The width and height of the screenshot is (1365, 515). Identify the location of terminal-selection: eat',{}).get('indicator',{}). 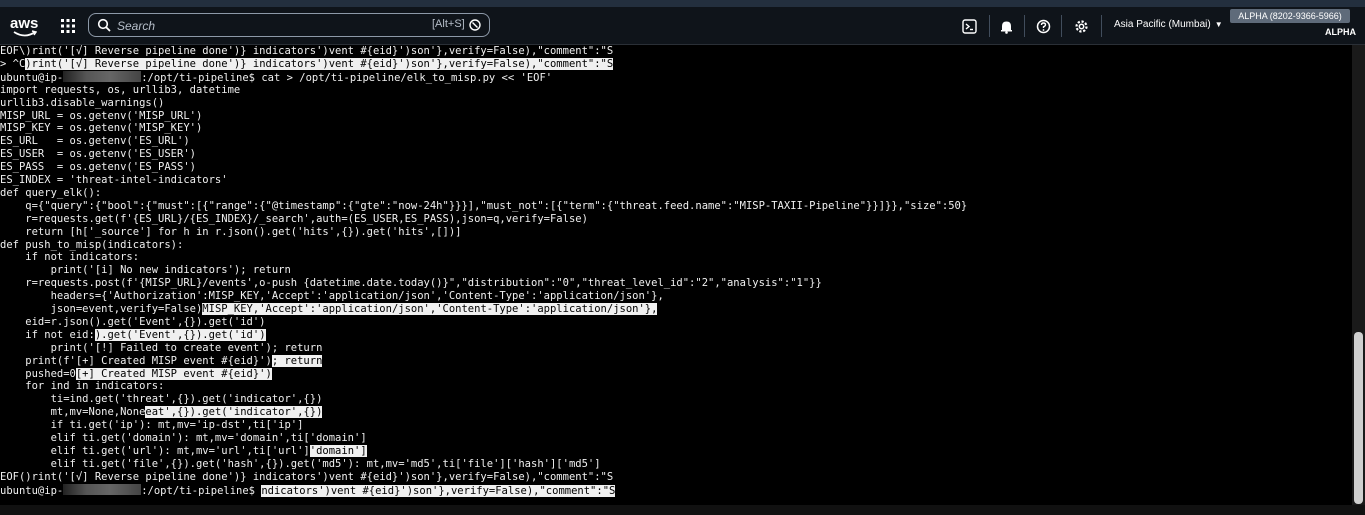
(234, 412).